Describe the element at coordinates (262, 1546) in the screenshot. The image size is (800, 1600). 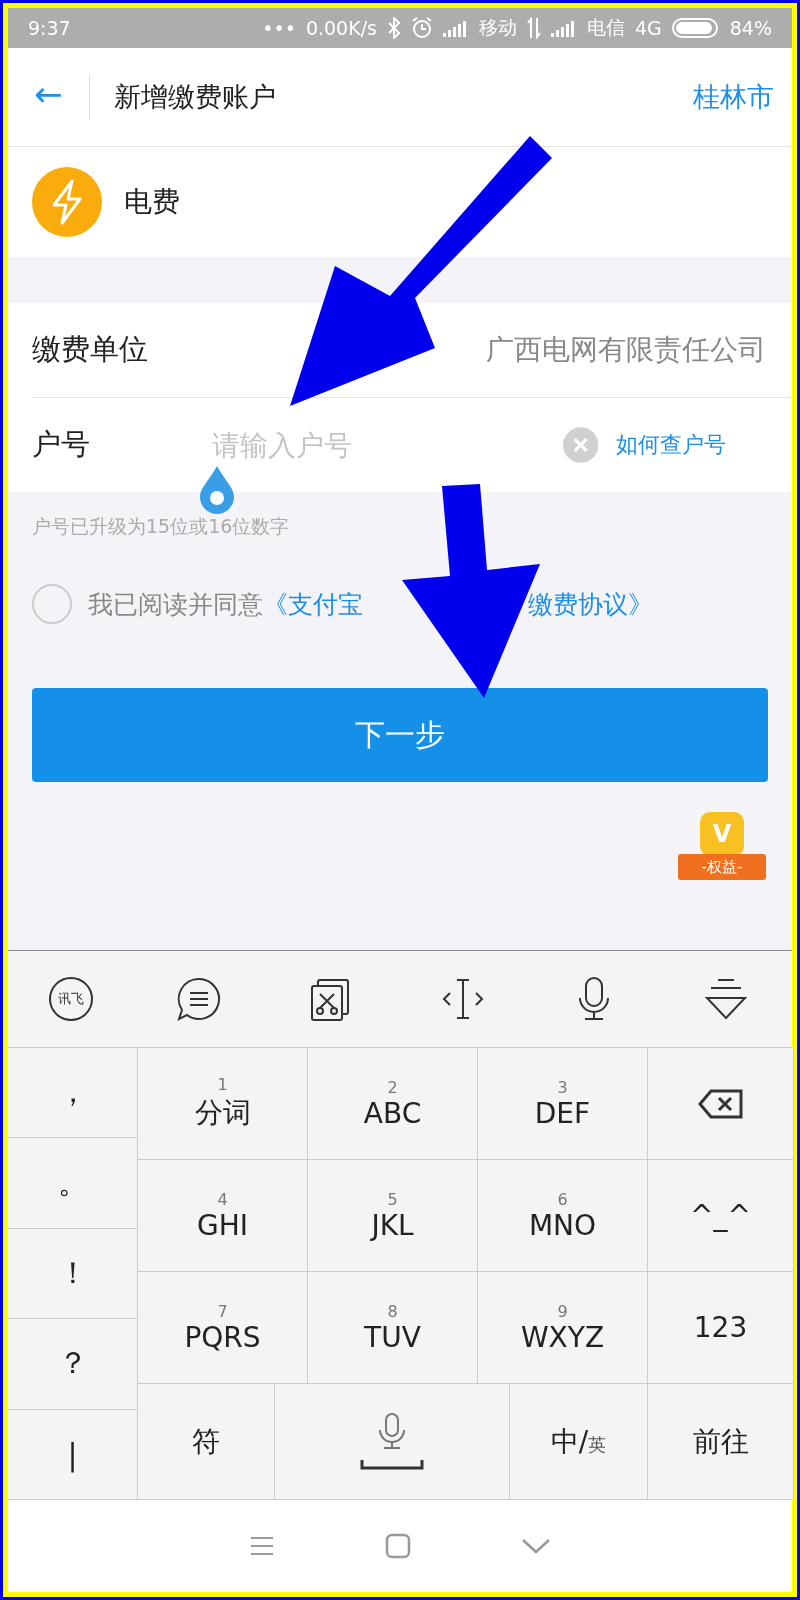
I see `menu-icon` at that location.